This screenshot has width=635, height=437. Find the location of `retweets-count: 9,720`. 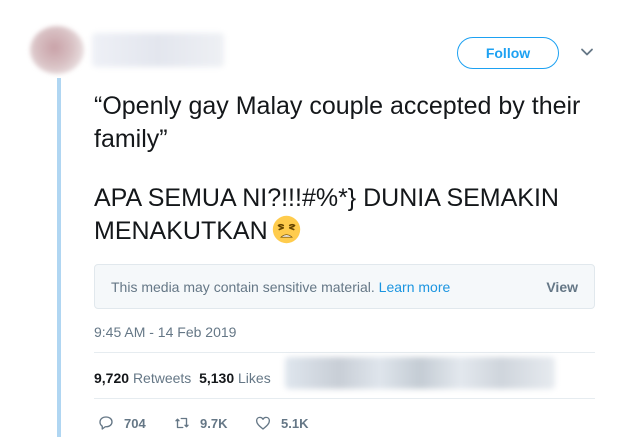

retweets-count: 9,720 is located at coordinates (112, 378).